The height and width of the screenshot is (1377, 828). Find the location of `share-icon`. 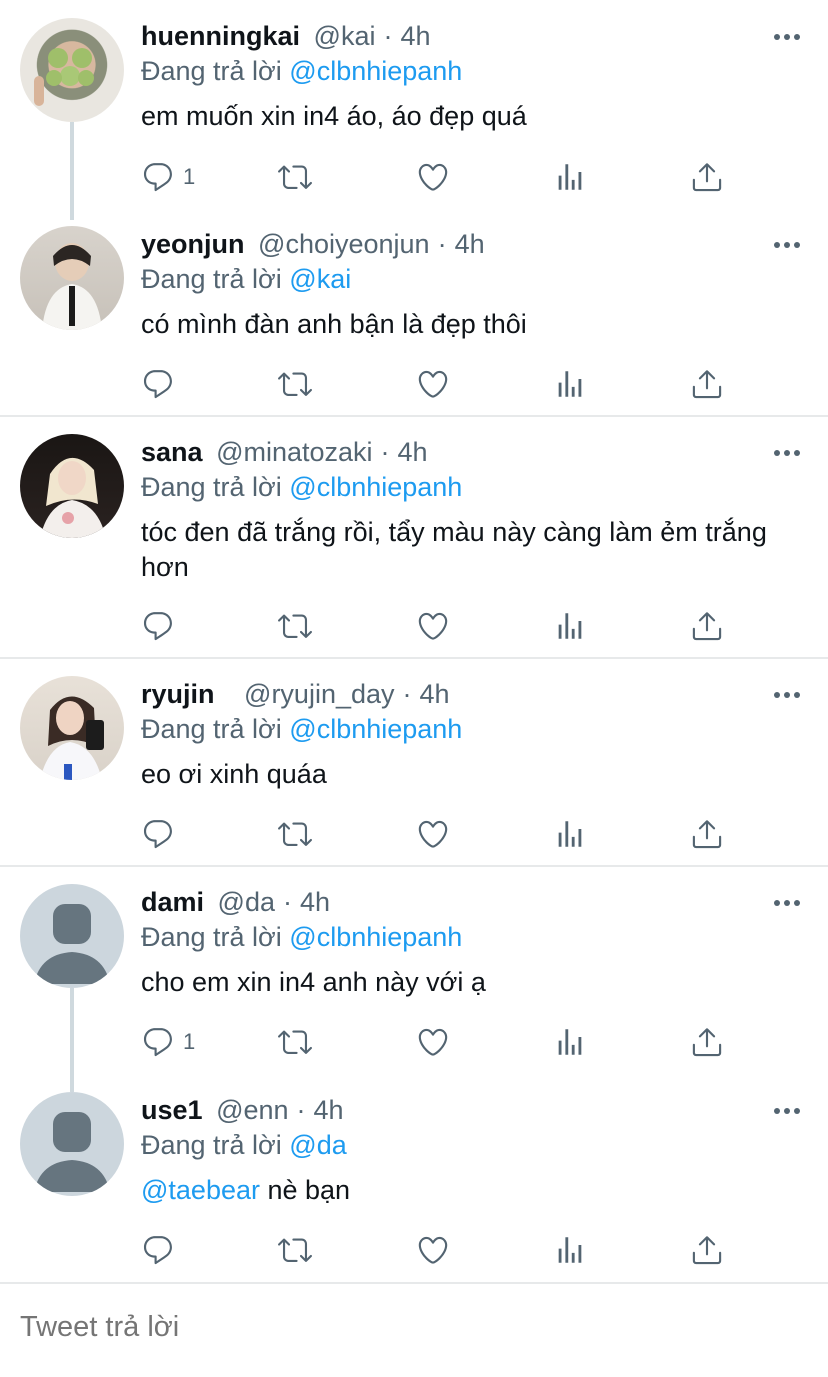

share-icon is located at coordinates (707, 1250).